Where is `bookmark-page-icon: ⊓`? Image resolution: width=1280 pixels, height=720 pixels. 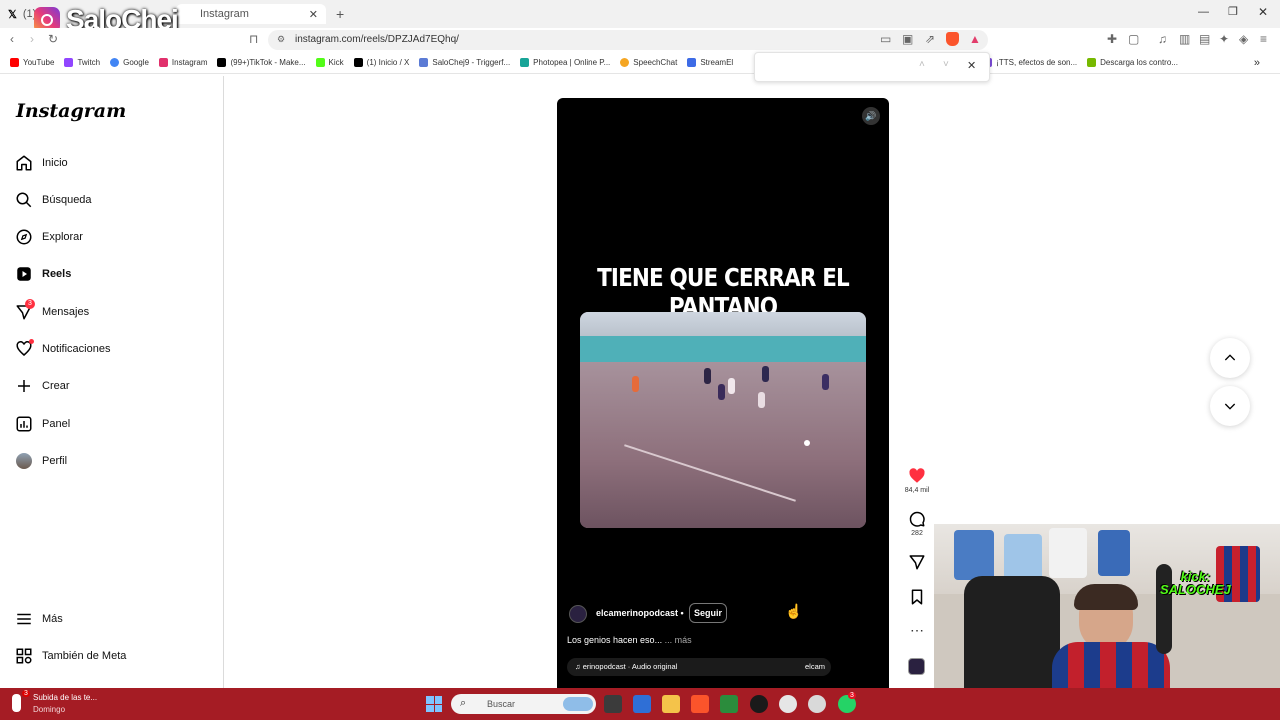
bookmark-page-icon: ⊓ is located at coordinates (253, 39).